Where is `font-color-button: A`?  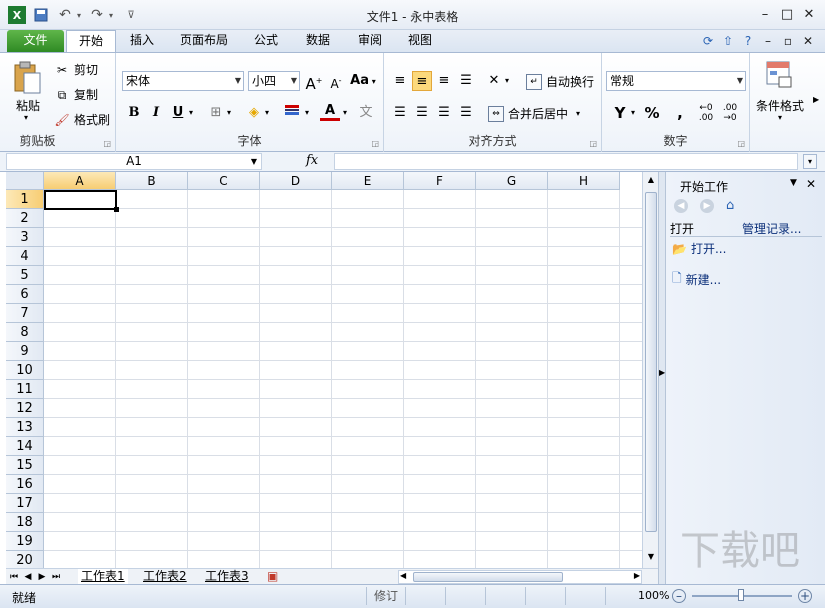
font-color-button: A is located at coordinates (330, 112).